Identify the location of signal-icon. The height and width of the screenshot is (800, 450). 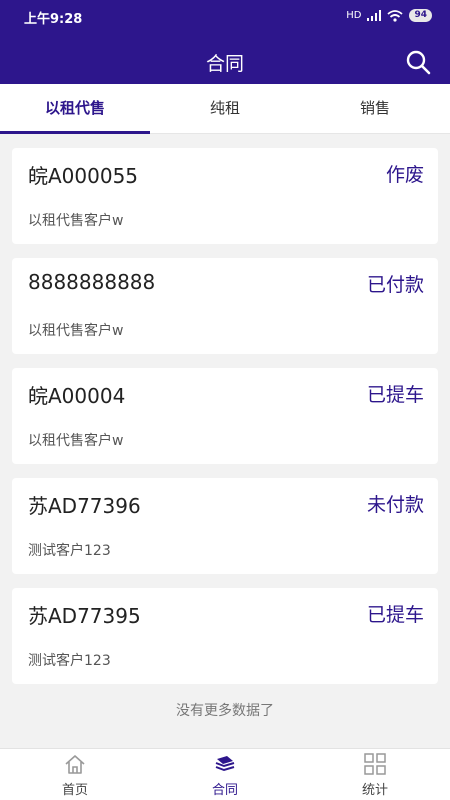
(374, 15).